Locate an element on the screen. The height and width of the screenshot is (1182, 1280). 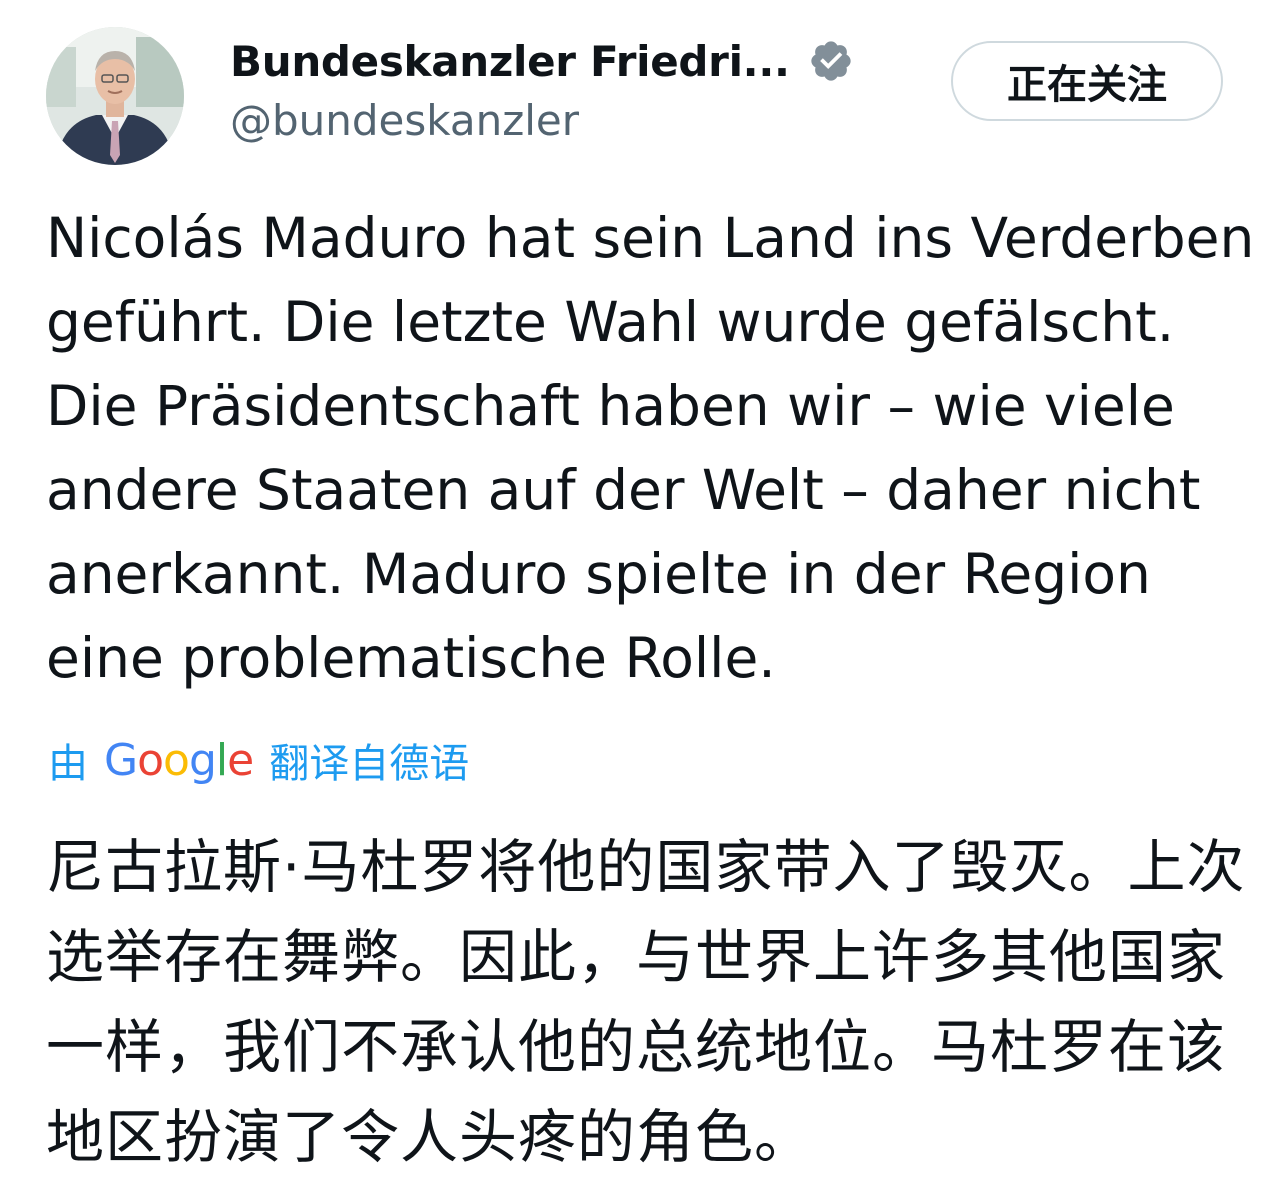
google-wordmark: Google is located at coordinates (179, 760).